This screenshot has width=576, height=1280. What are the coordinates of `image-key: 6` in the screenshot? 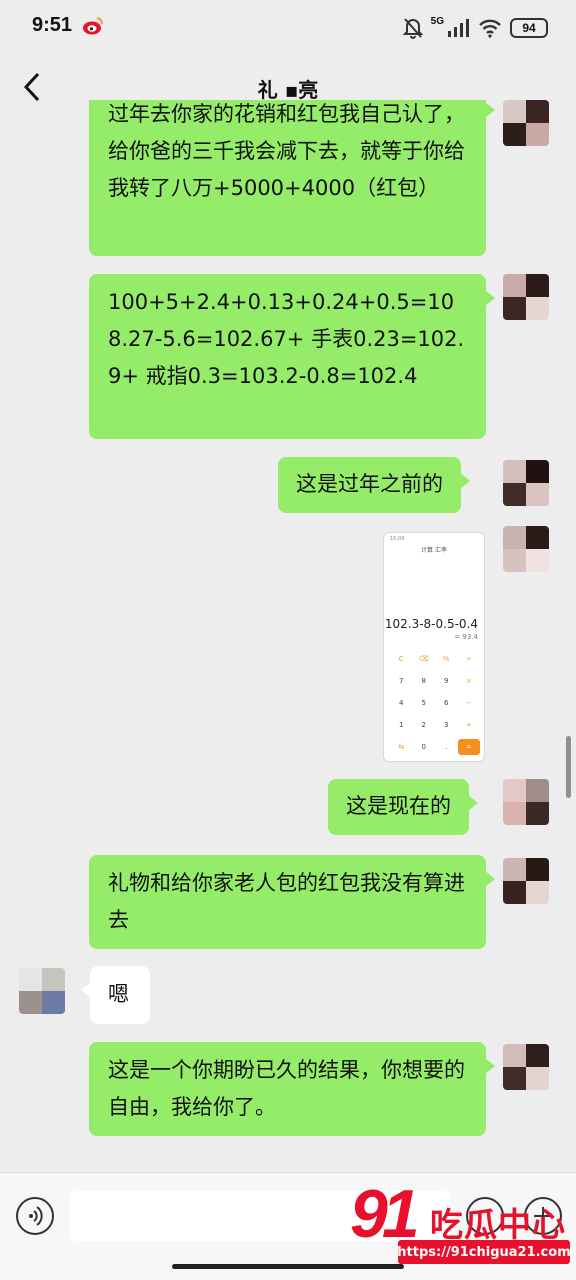 It's located at (446, 703).